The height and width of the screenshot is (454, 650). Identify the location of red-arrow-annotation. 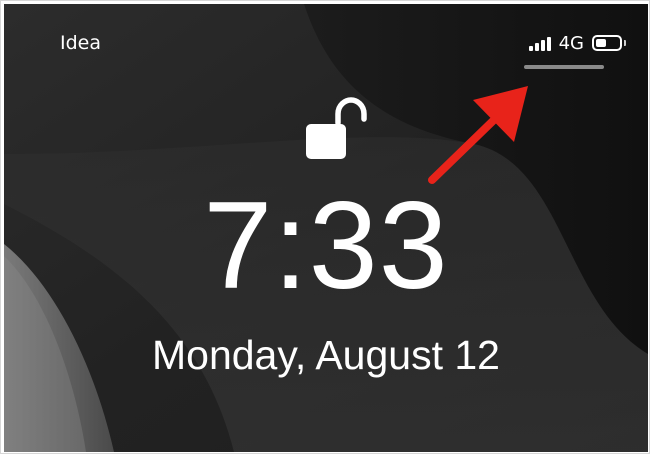
(478, 135).